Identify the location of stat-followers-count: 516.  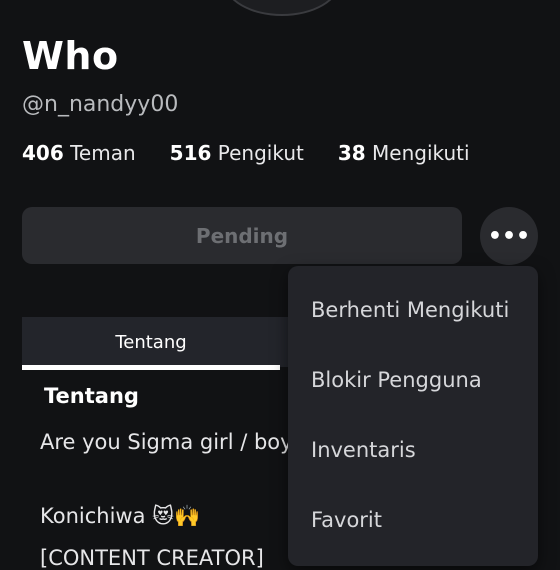
(190, 153).